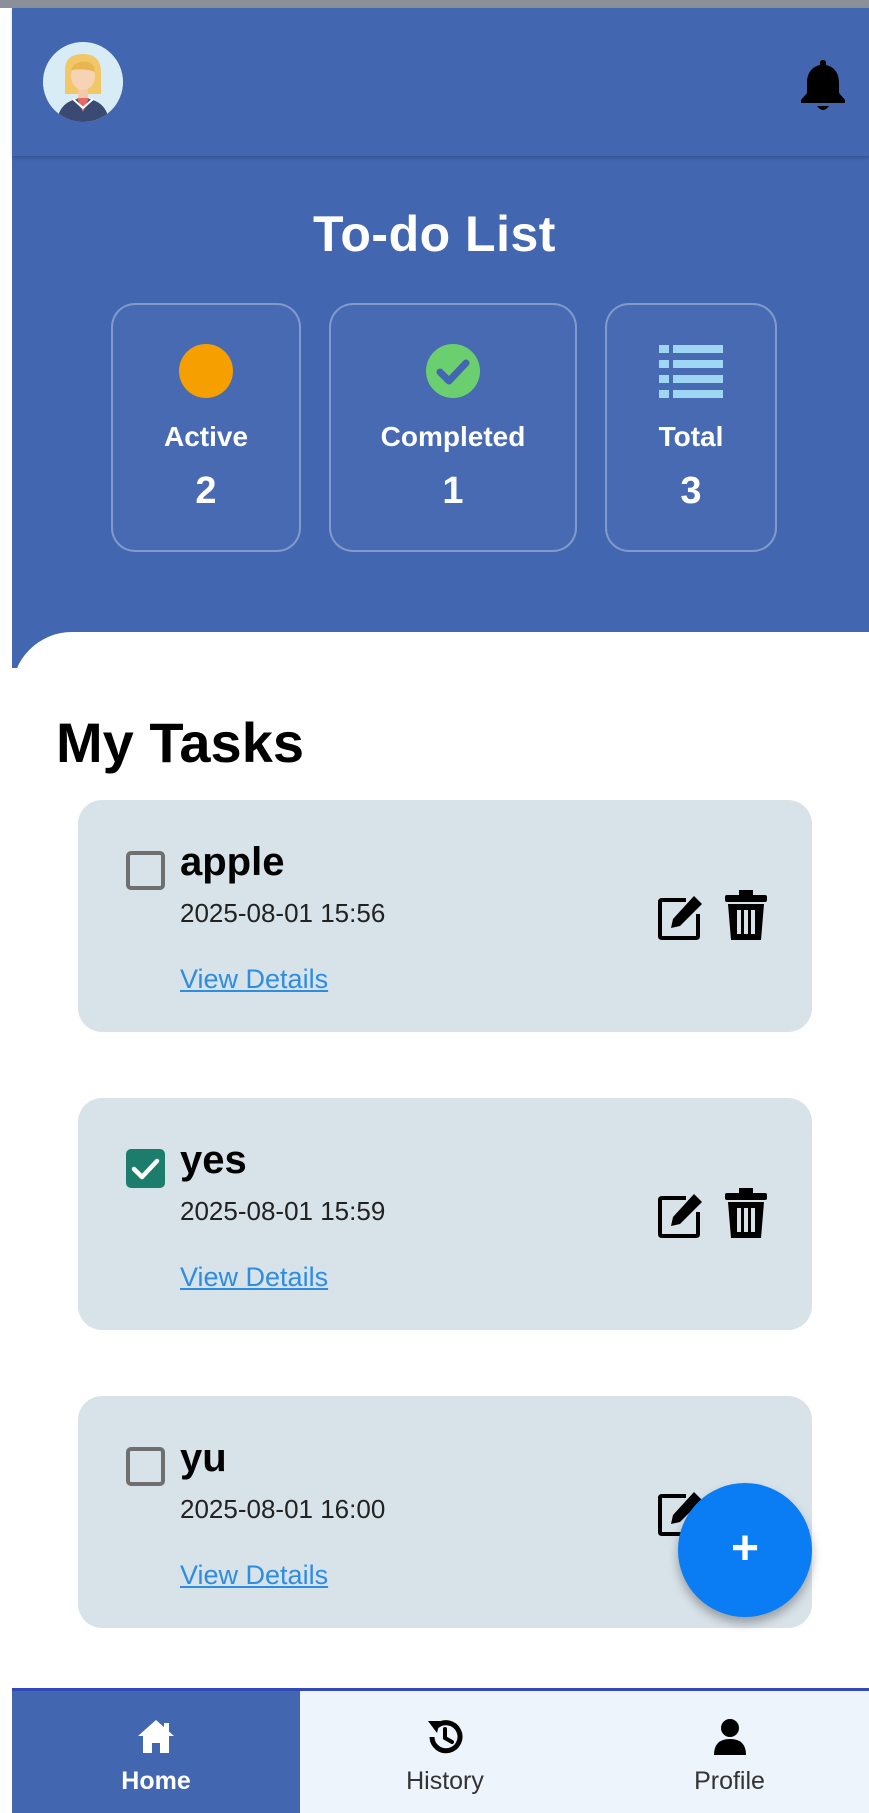 Image resolution: width=869 pixels, height=1813 pixels. What do you see at coordinates (729, 1737) in the screenshot?
I see `user-icon` at bounding box center [729, 1737].